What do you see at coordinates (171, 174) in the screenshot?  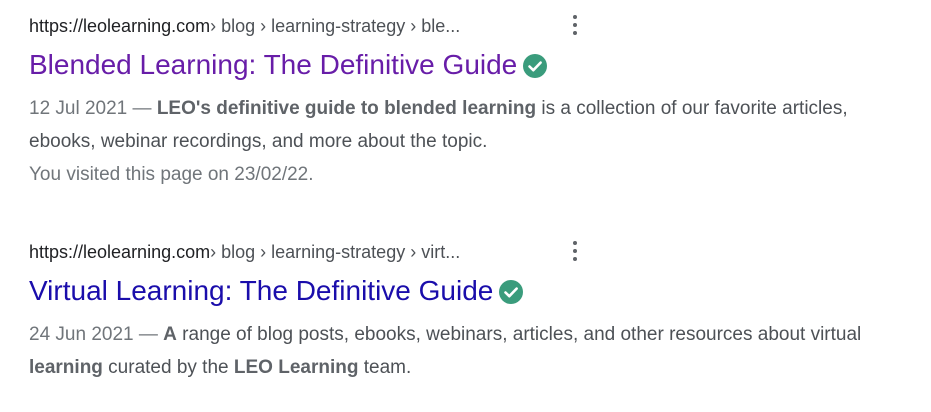 I see `visited-note: You visited this page on 23/02/22.` at bounding box center [171, 174].